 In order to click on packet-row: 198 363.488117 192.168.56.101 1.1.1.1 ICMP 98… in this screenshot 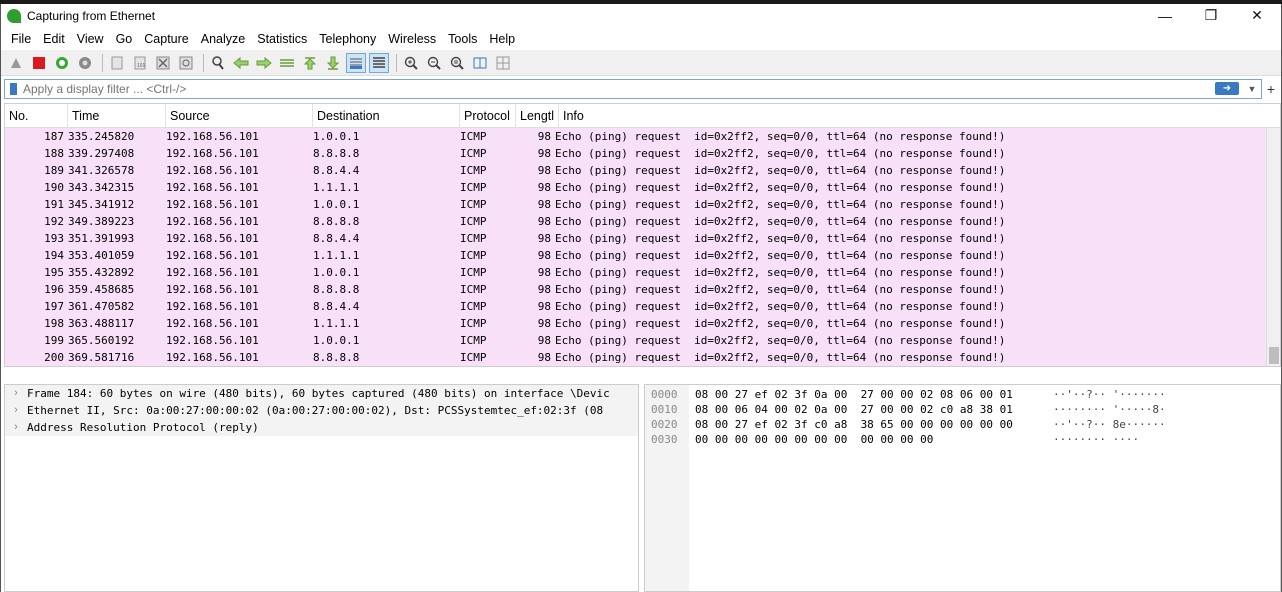, I will do `click(642, 323)`.